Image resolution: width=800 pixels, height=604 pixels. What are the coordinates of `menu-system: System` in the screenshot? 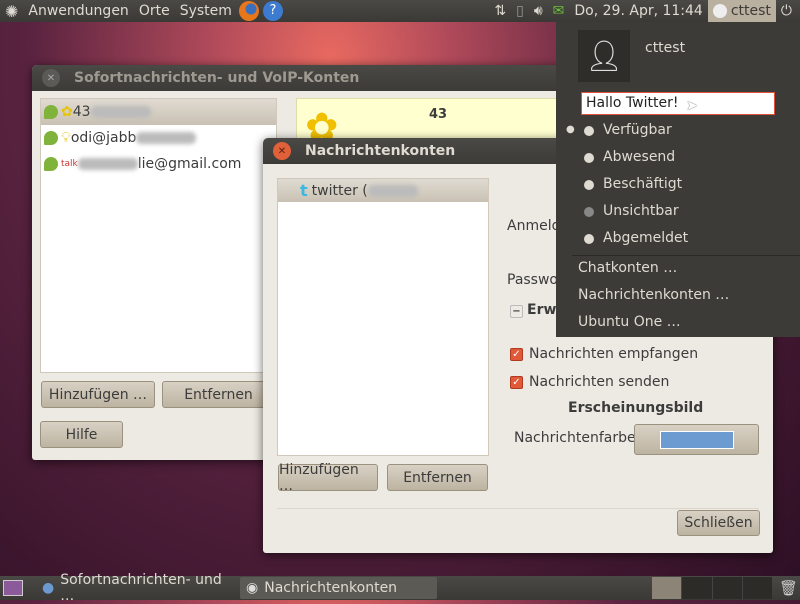 It's located at (206, 11).